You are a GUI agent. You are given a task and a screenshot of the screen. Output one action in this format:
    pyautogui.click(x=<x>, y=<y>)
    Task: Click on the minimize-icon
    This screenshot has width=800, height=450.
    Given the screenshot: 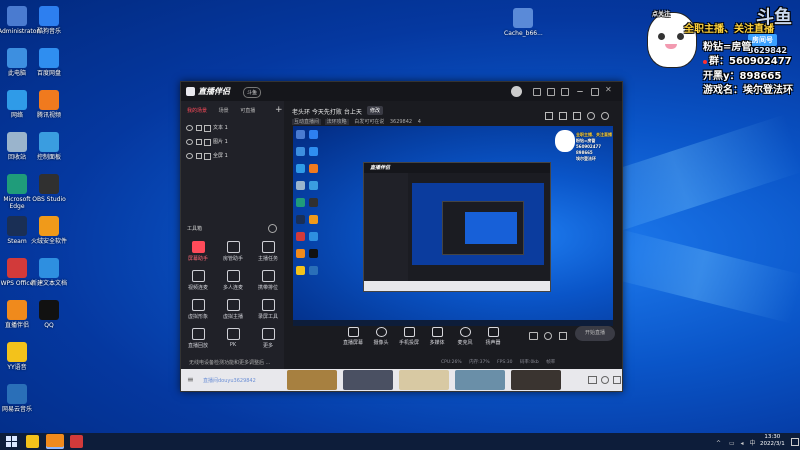 What is the action you would take?
    pyautogui.click(x=580, y=90)
    